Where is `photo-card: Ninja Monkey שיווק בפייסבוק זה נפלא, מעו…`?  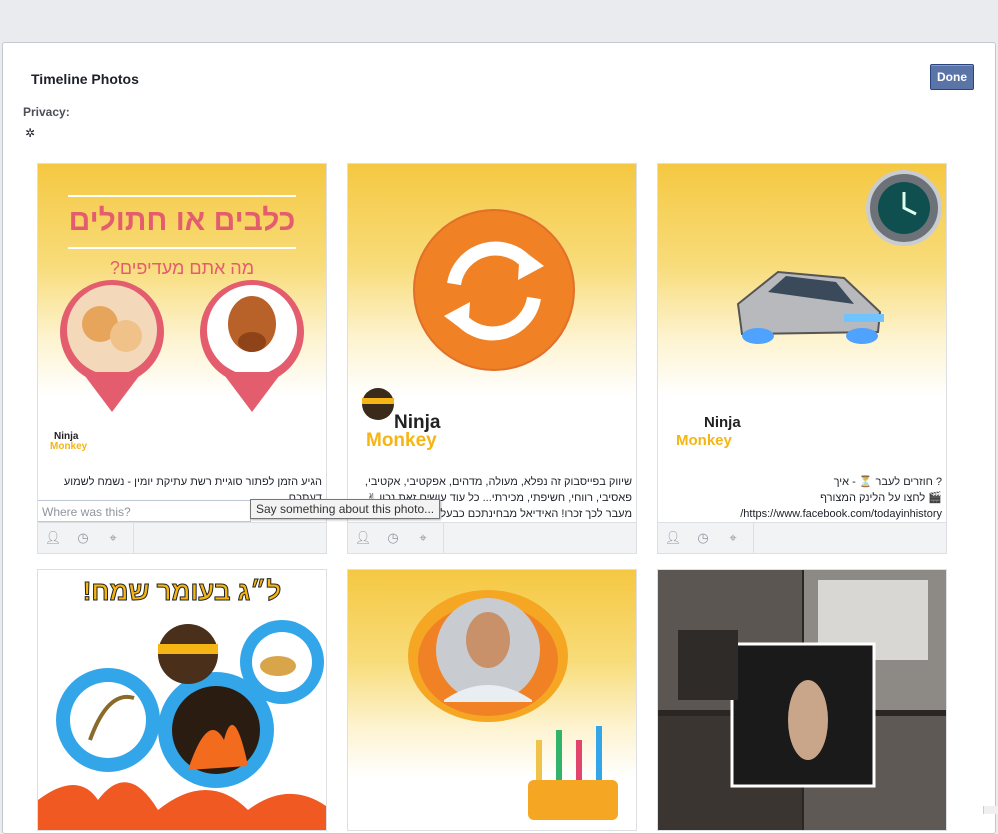
photo-card: Ninja Monkey שיווק בפייסבוק זה נפלא, מעו… is located at coordinates (492, 358).